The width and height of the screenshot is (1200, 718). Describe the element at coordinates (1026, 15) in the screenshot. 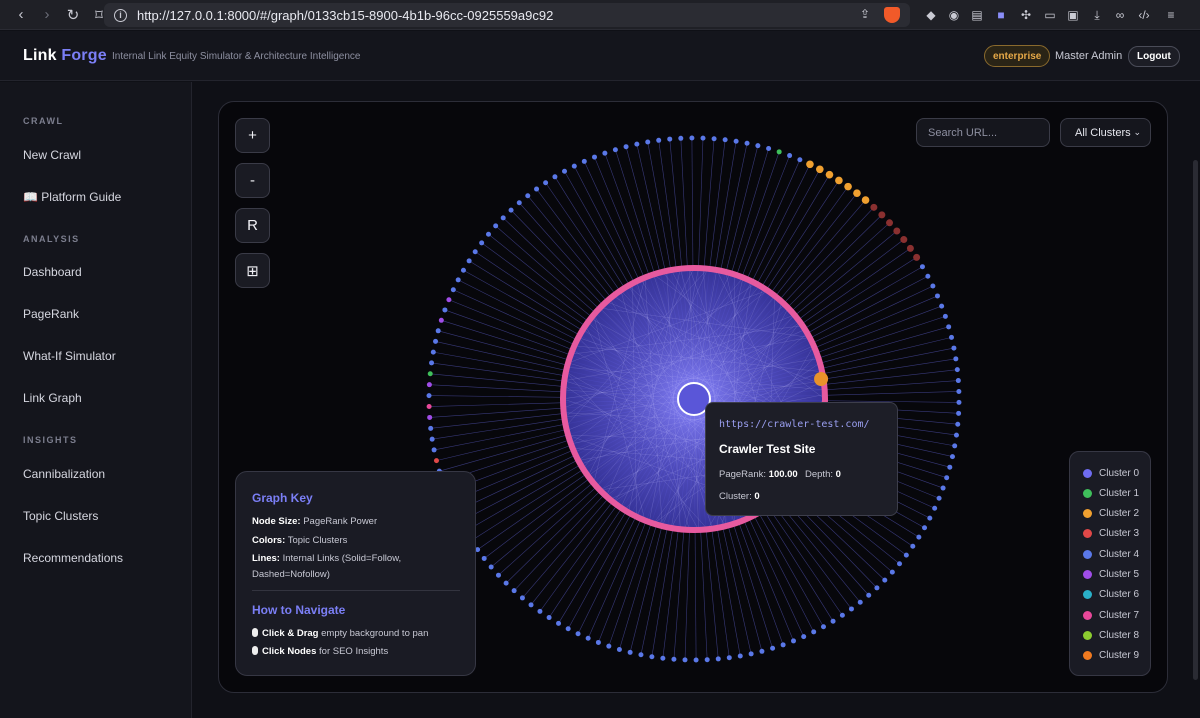

I see `puzzle-icon: ✣` at that location.